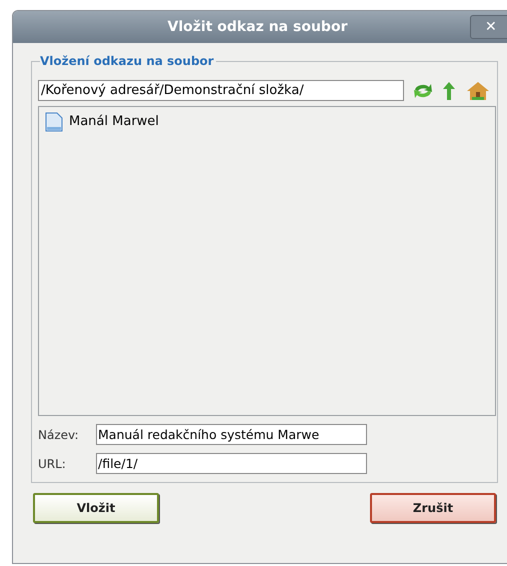 This screenshot has width=507, height=566. I want to click on window-title: Vložit odkaz na soubor, so click(258, 27).